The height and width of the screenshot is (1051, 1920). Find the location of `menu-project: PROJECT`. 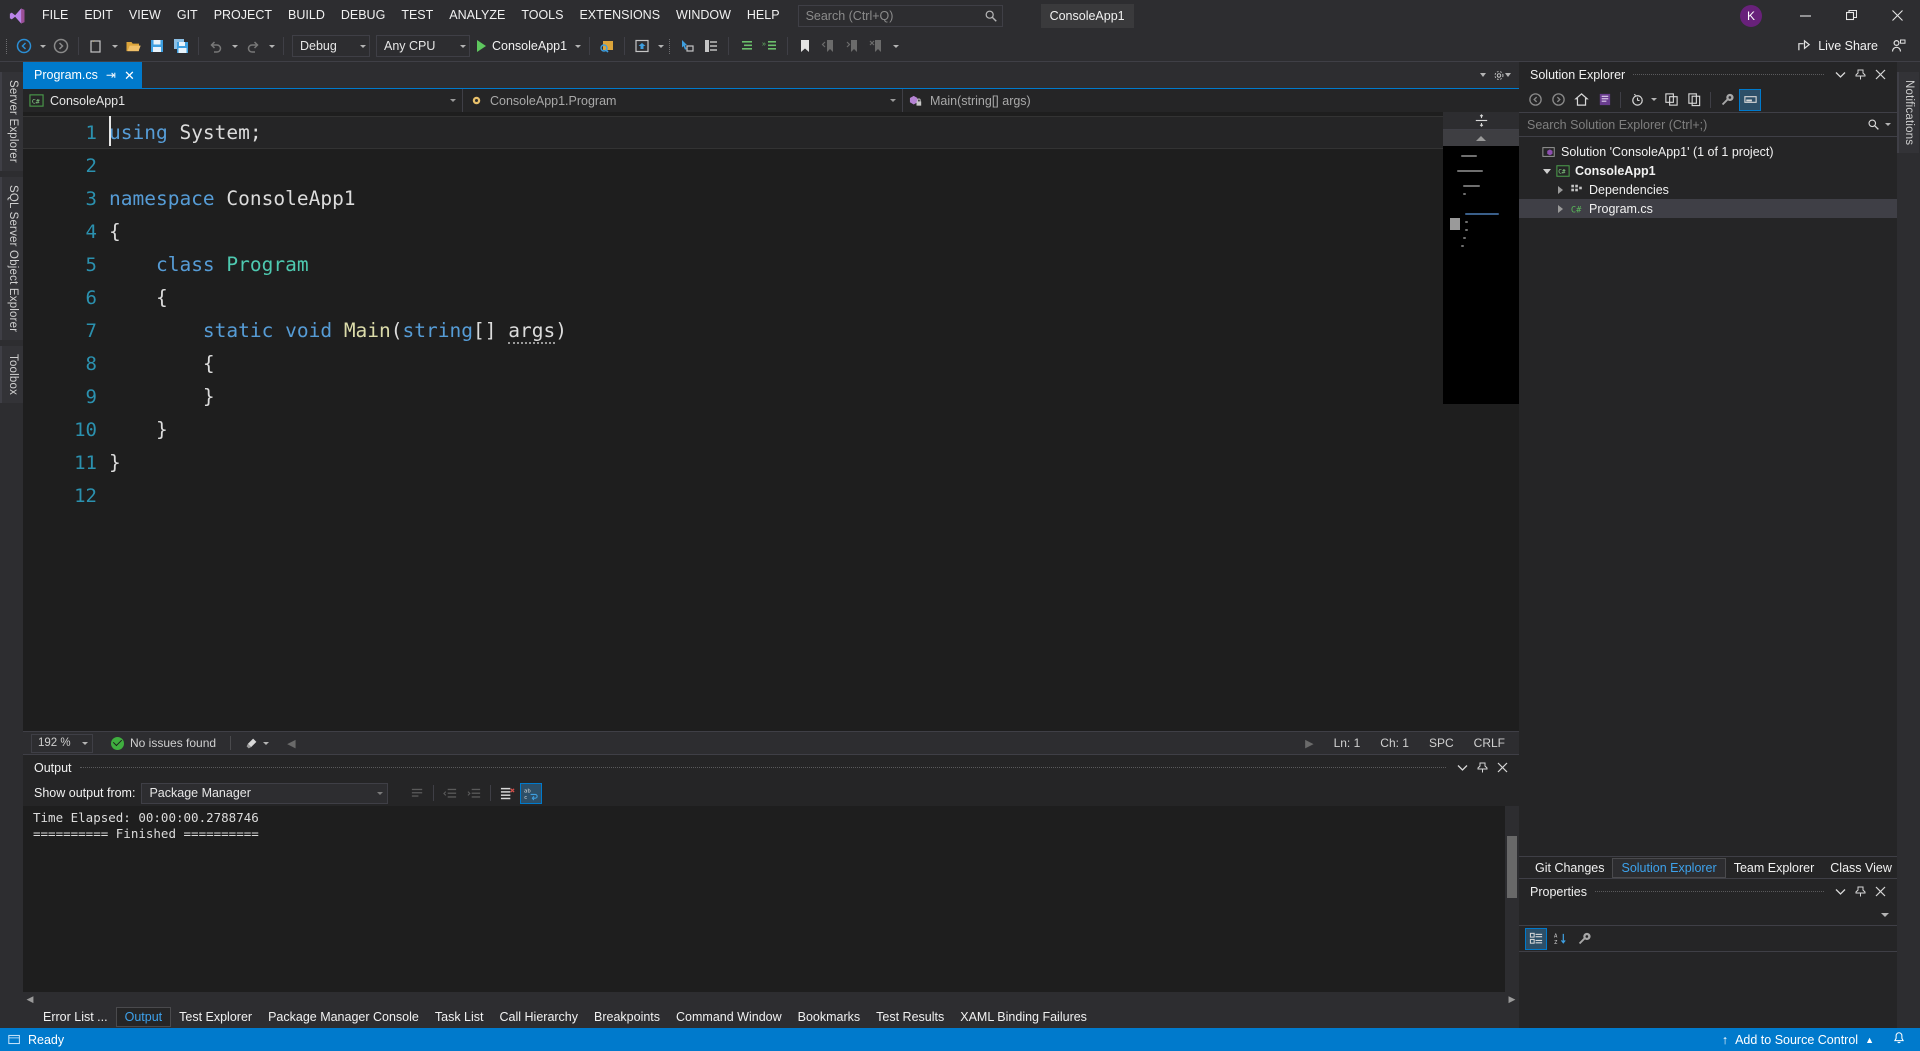

menu-project: PROJECT is located at coordinates (243, 15).